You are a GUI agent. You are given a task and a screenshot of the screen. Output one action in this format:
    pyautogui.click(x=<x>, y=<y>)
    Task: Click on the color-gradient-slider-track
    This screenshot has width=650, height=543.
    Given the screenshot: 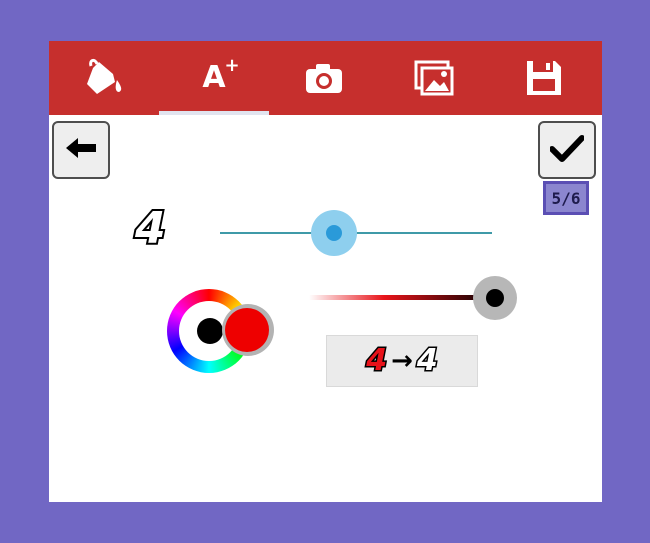 What is the action you would take?
    pyautogui.click(x=403, y=297)
    